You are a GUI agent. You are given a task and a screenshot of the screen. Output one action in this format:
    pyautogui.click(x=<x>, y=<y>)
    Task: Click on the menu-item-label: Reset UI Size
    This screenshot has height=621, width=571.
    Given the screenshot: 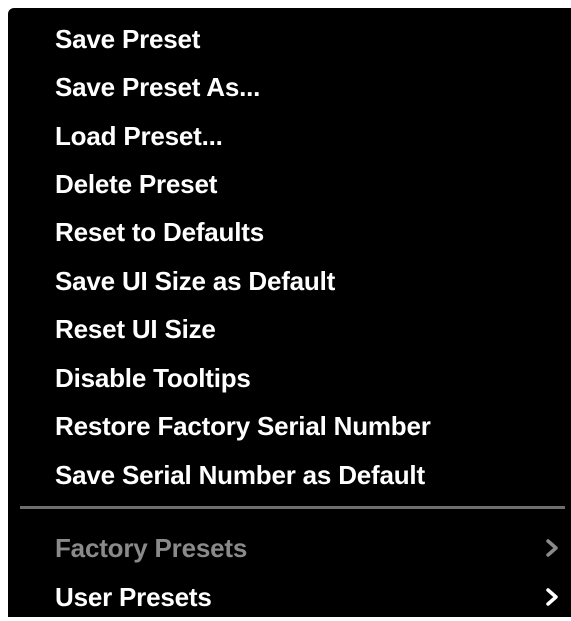 What is the action you would take?
    pyautogui.click(x=135, y=329)
    